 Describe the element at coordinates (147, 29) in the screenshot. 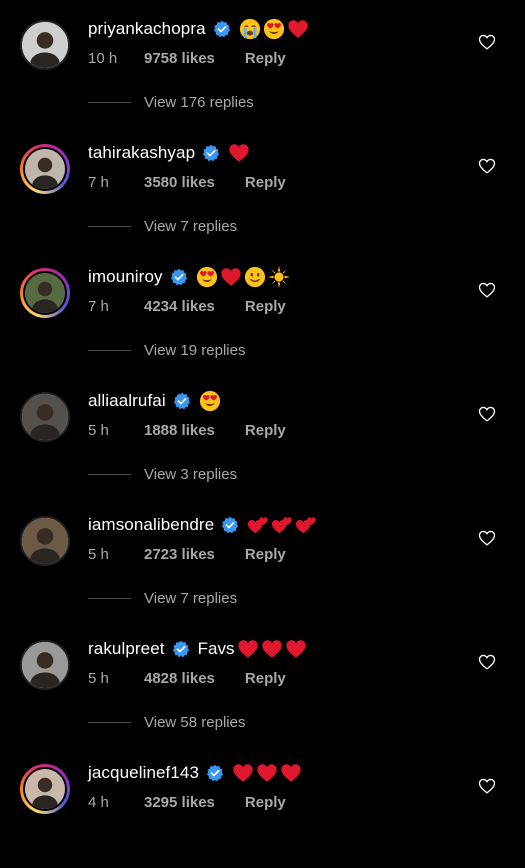

I see `username-link: priyankachopra` at that location.